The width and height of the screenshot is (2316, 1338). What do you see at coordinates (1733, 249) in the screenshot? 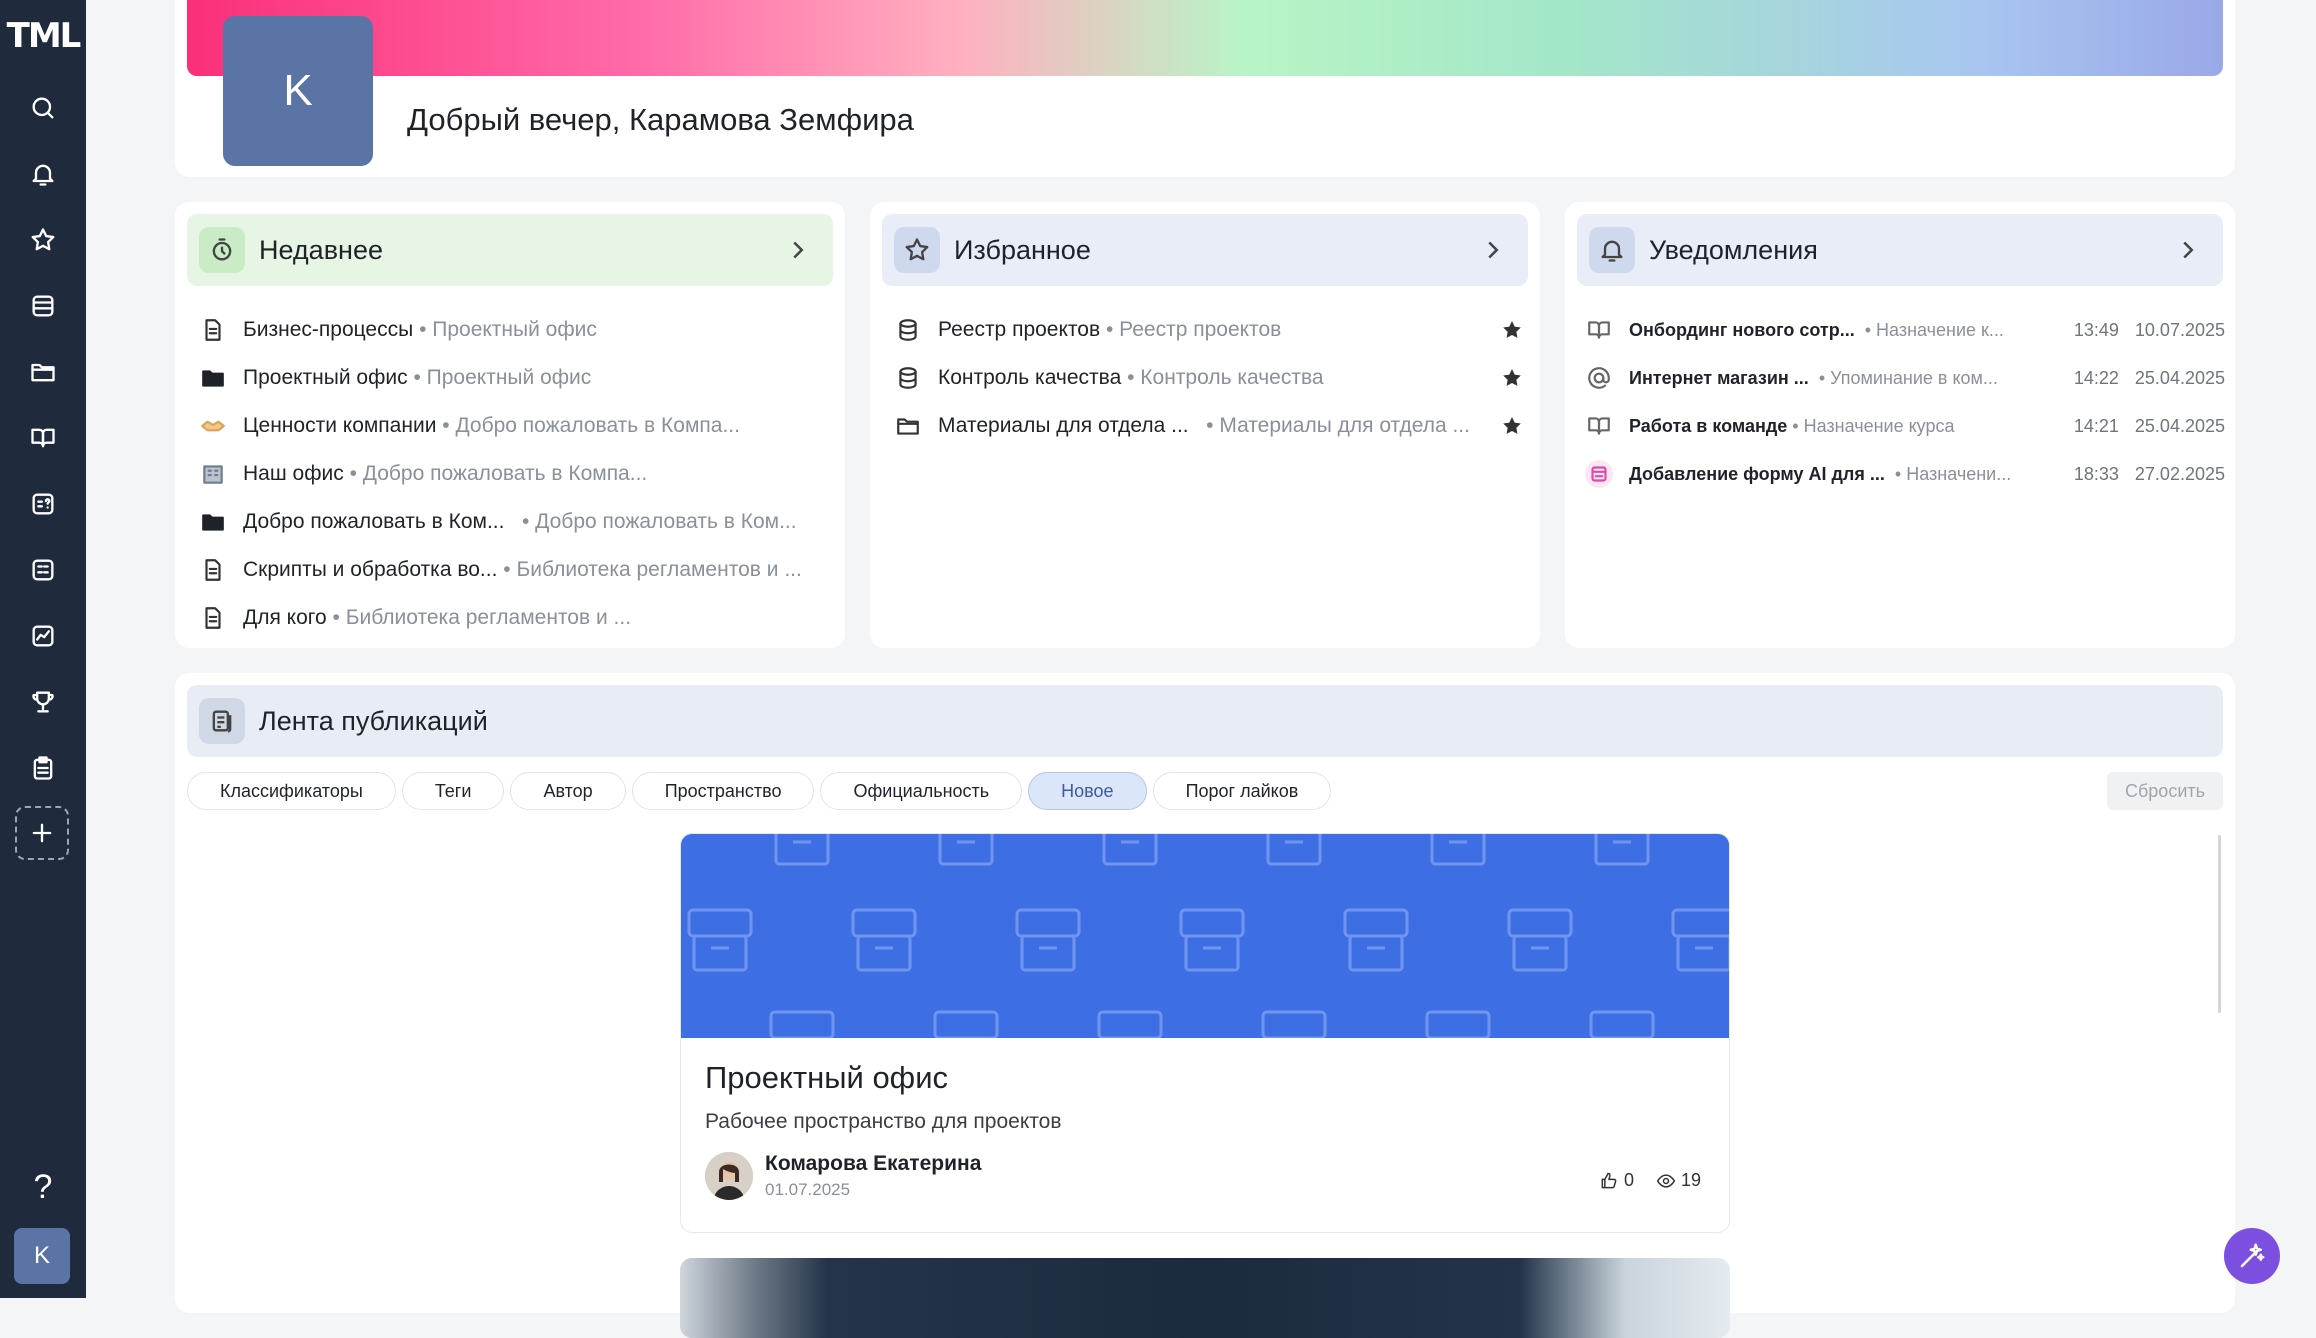
I see `notifications-title: Уведомления` at bounding box center [1733, 249].